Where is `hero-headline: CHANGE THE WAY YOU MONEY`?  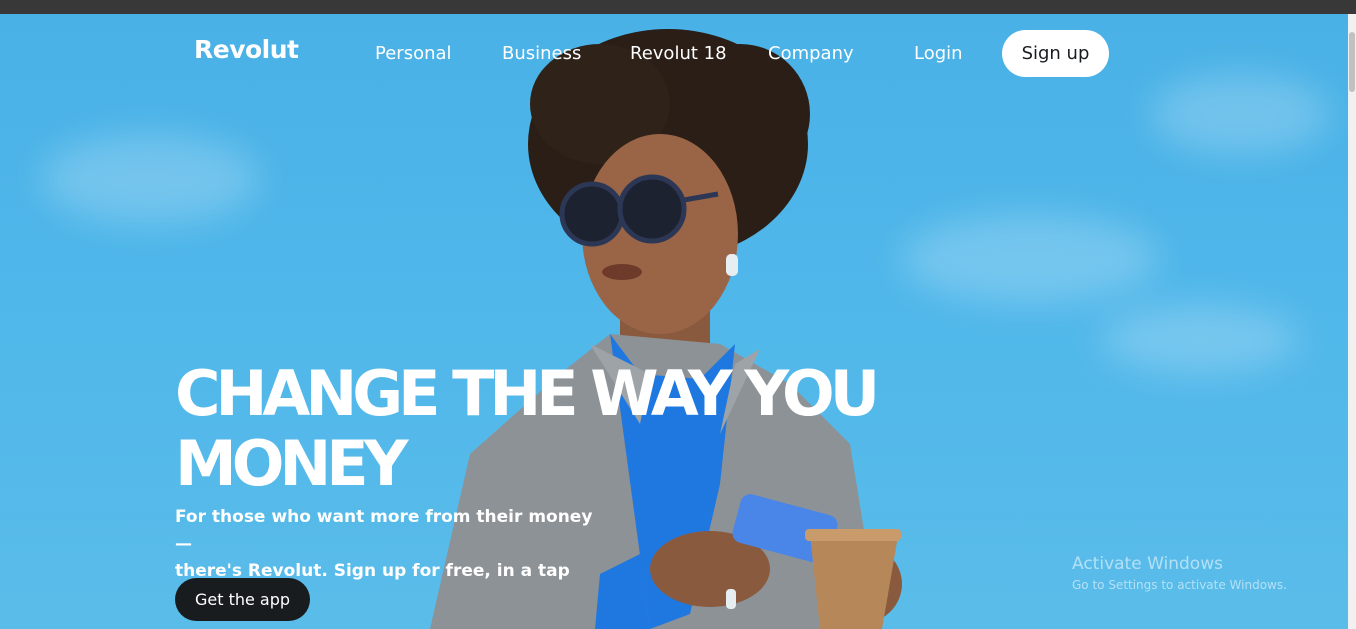
hero-headline: CHANGE THE WAY YOU MONEY is located at coordinates (555, 429).